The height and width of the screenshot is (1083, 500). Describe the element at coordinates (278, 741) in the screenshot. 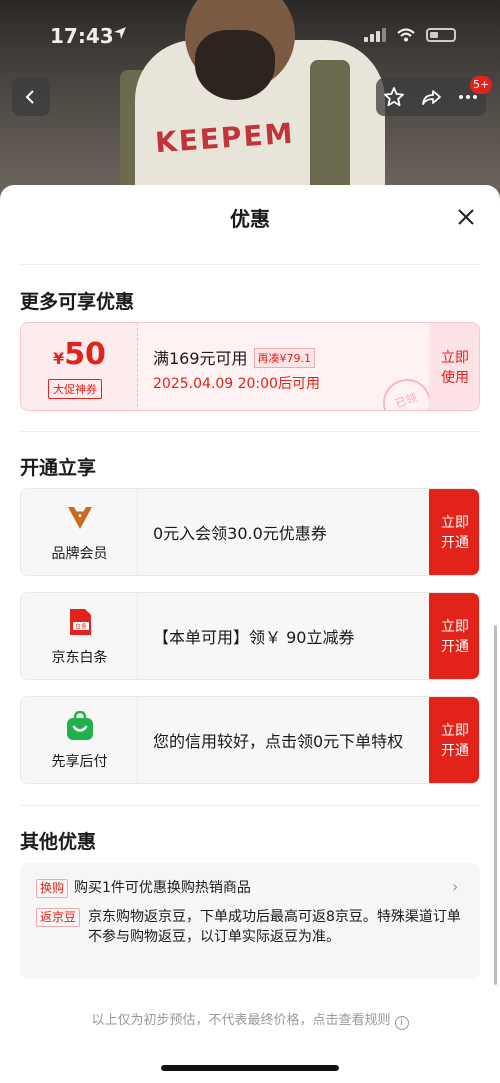

I see `offer-text: 您的信用较好，点击领0元下单特权` at that location.